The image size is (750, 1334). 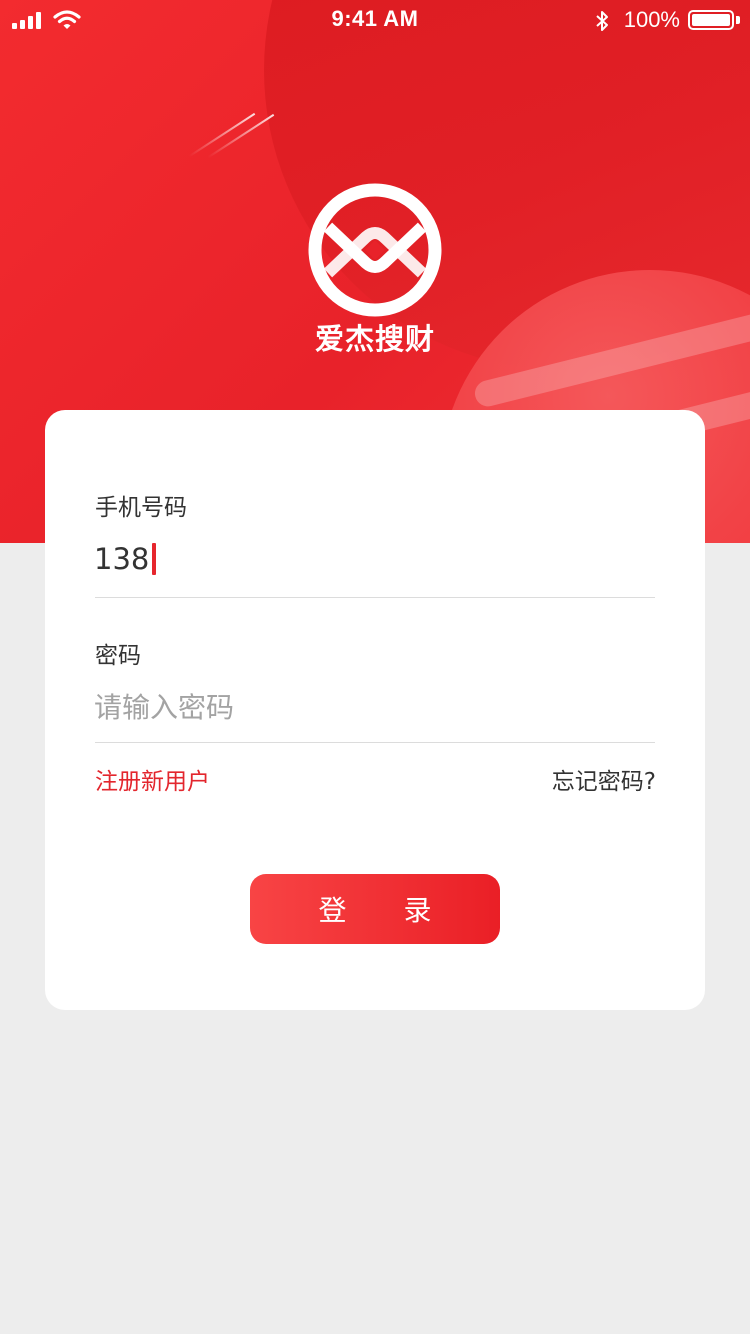 What do you see at coordinates (375, 20) in the screenshot?
I see `status-bar: 9:41 AM 100%` at bounding box center [375, 20].